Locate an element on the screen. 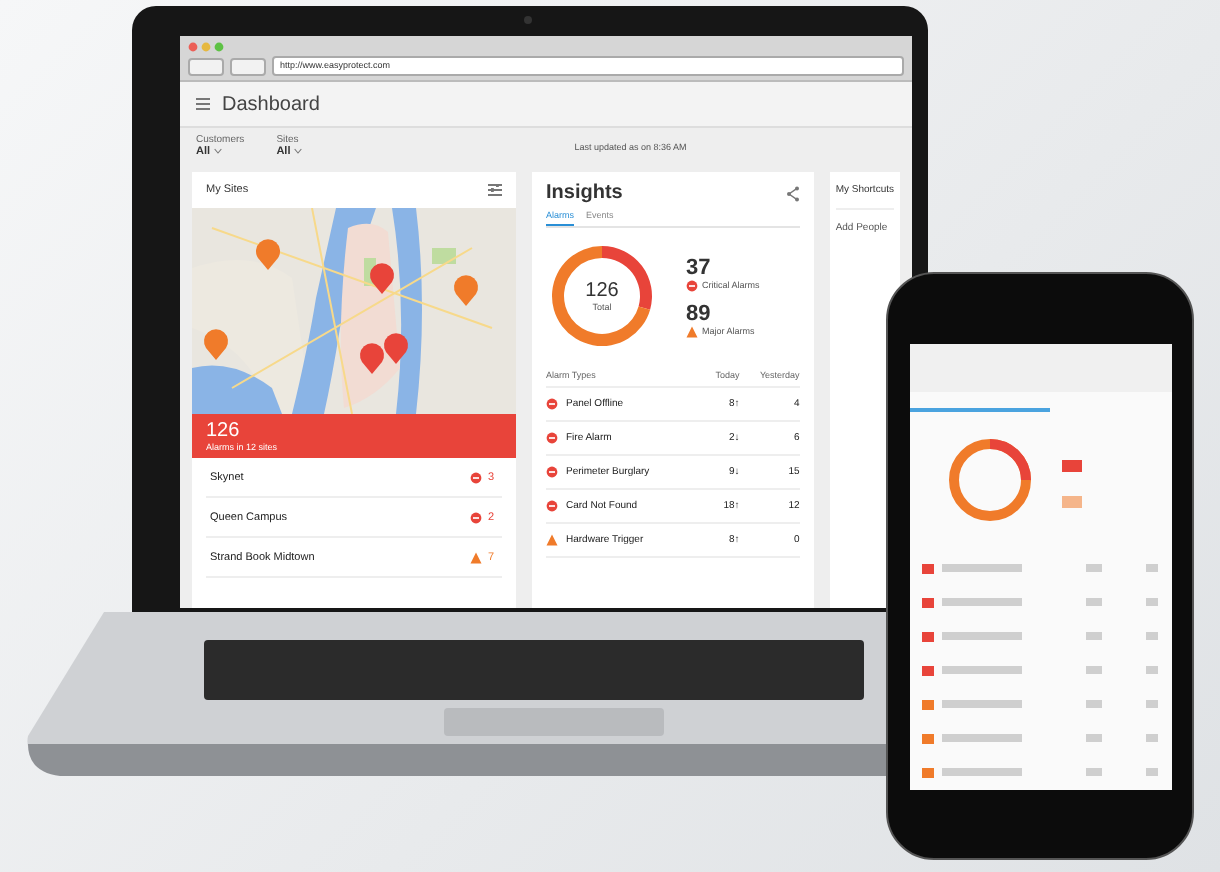 This screenshot has height=872, width=1220. alarm-value: 37 is located at coordinates (699, 267).